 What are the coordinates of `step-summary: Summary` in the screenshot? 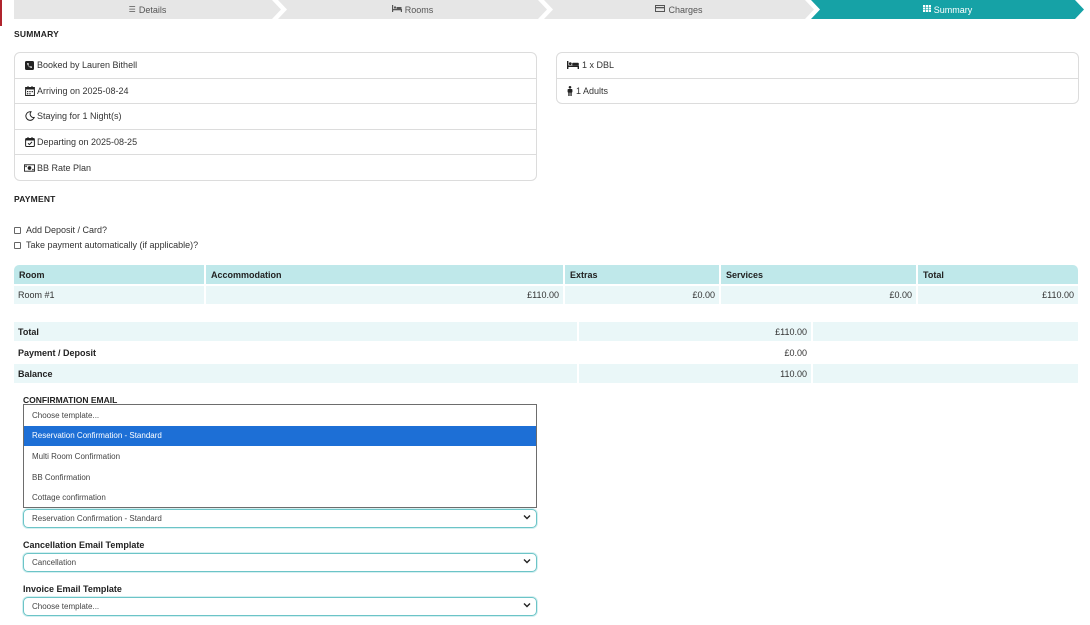 It's located at (947, 9).